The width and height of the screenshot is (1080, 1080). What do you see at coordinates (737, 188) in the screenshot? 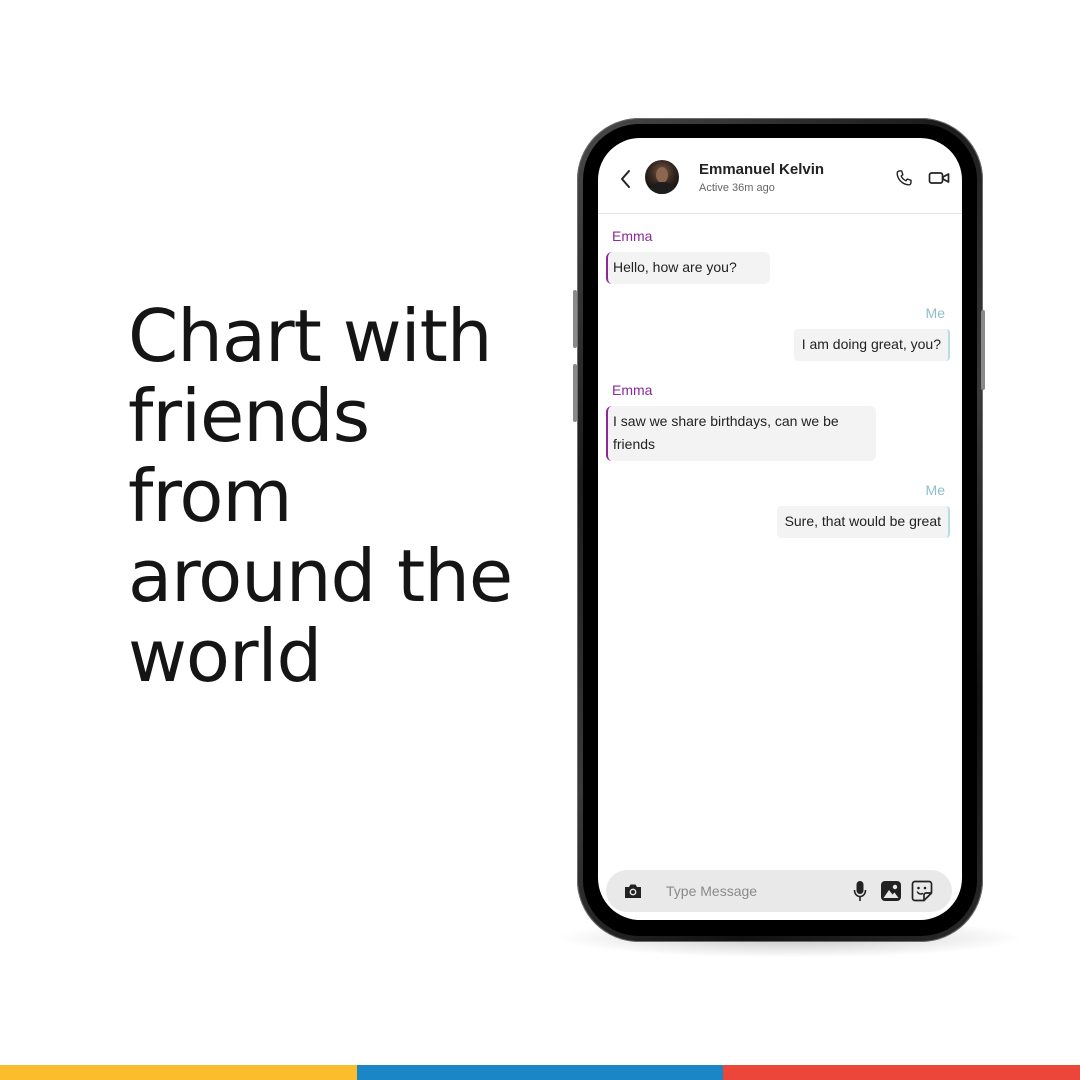
I see `contact-status: Active 36m ago` at bounding box center [737, 188].